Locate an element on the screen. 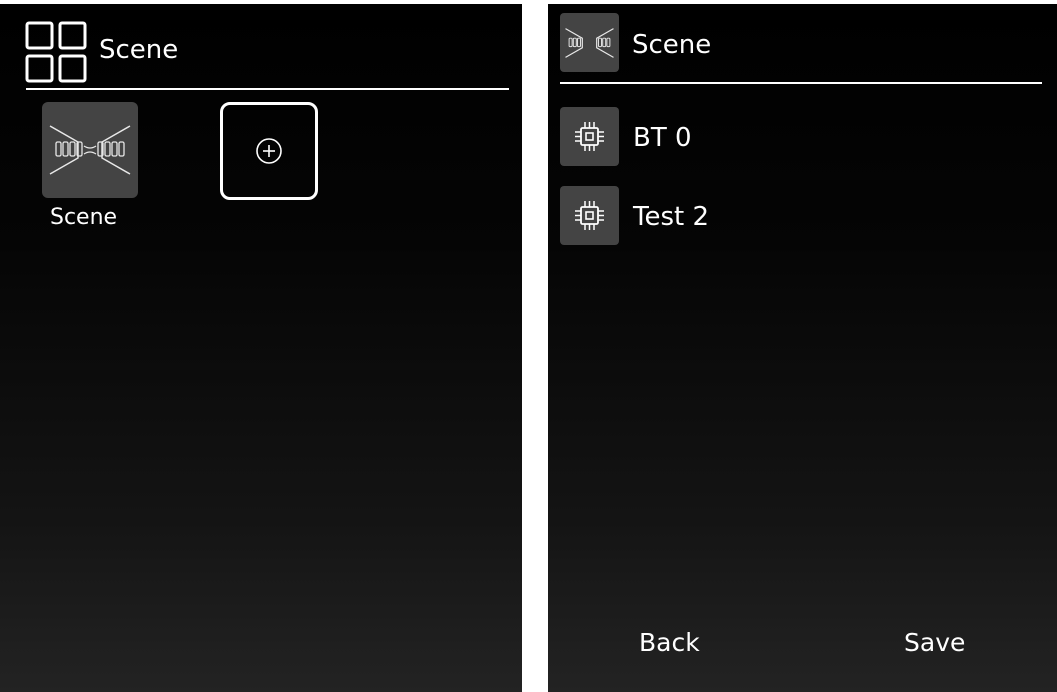  device-label: BT 0 is located at coordinates (662, 138).